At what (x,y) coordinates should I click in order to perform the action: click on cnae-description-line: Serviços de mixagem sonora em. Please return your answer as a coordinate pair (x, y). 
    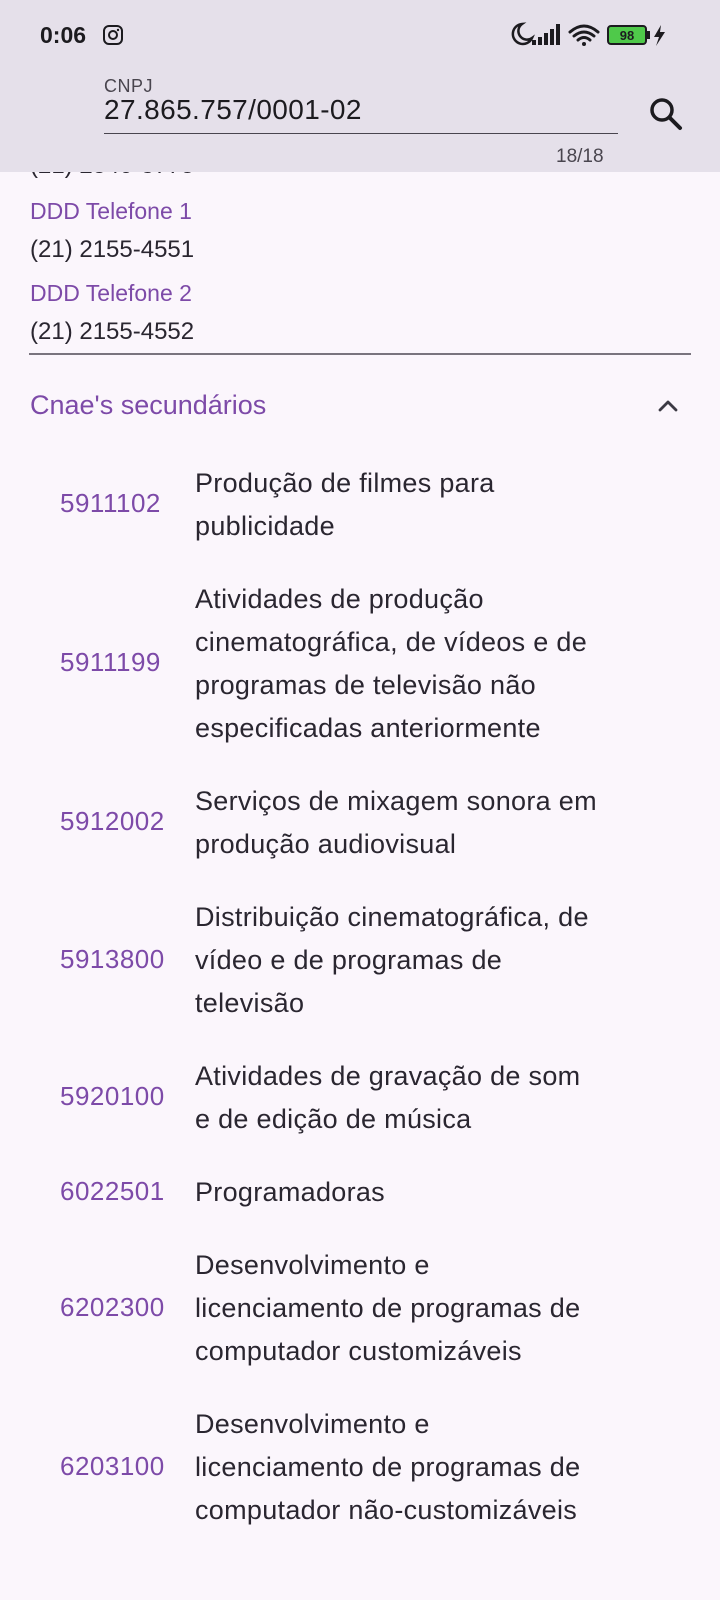
    Looking at the image, I should click on (396, 801).